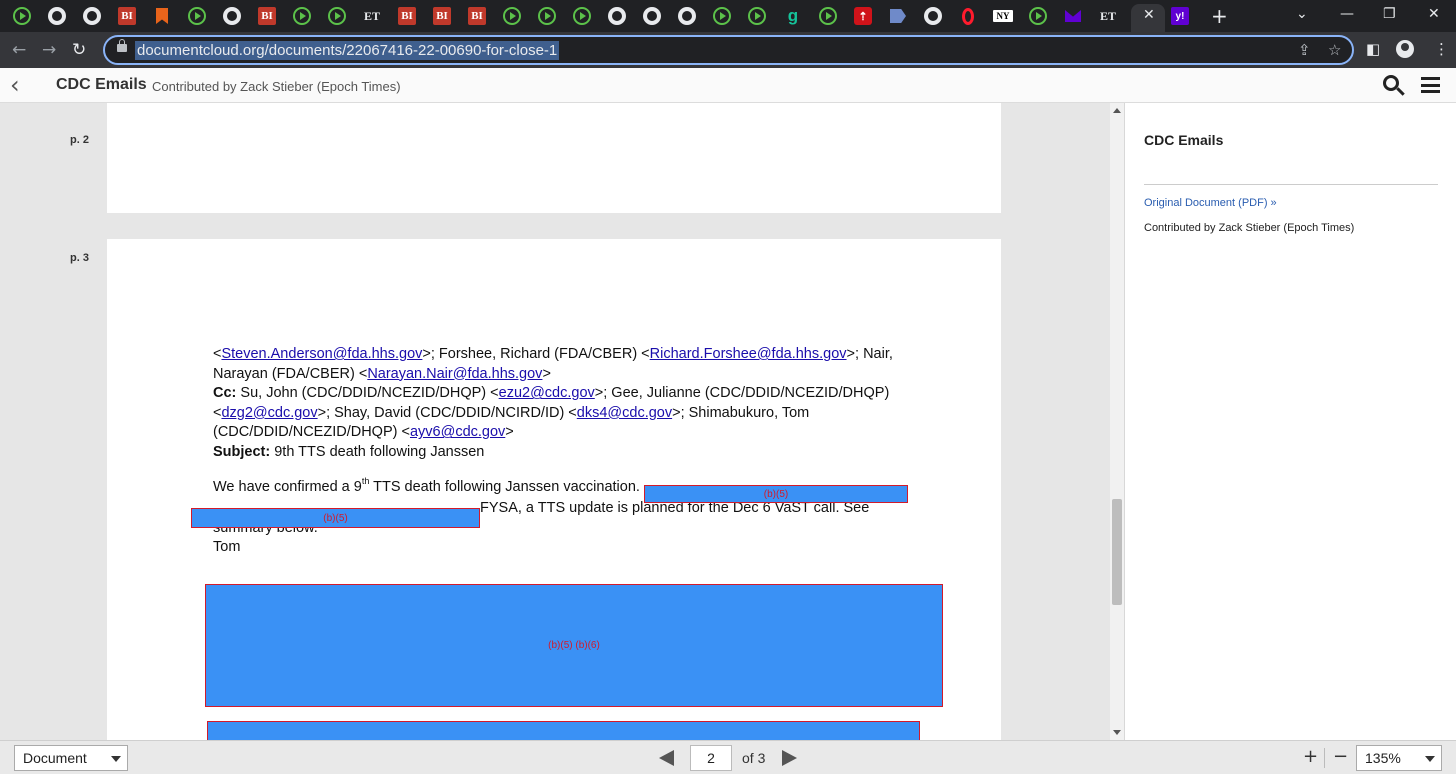 Image resolution: width=1456 pixels, height=774 pixels. I want to click on grammarly-icon: g, so click(793, 15).